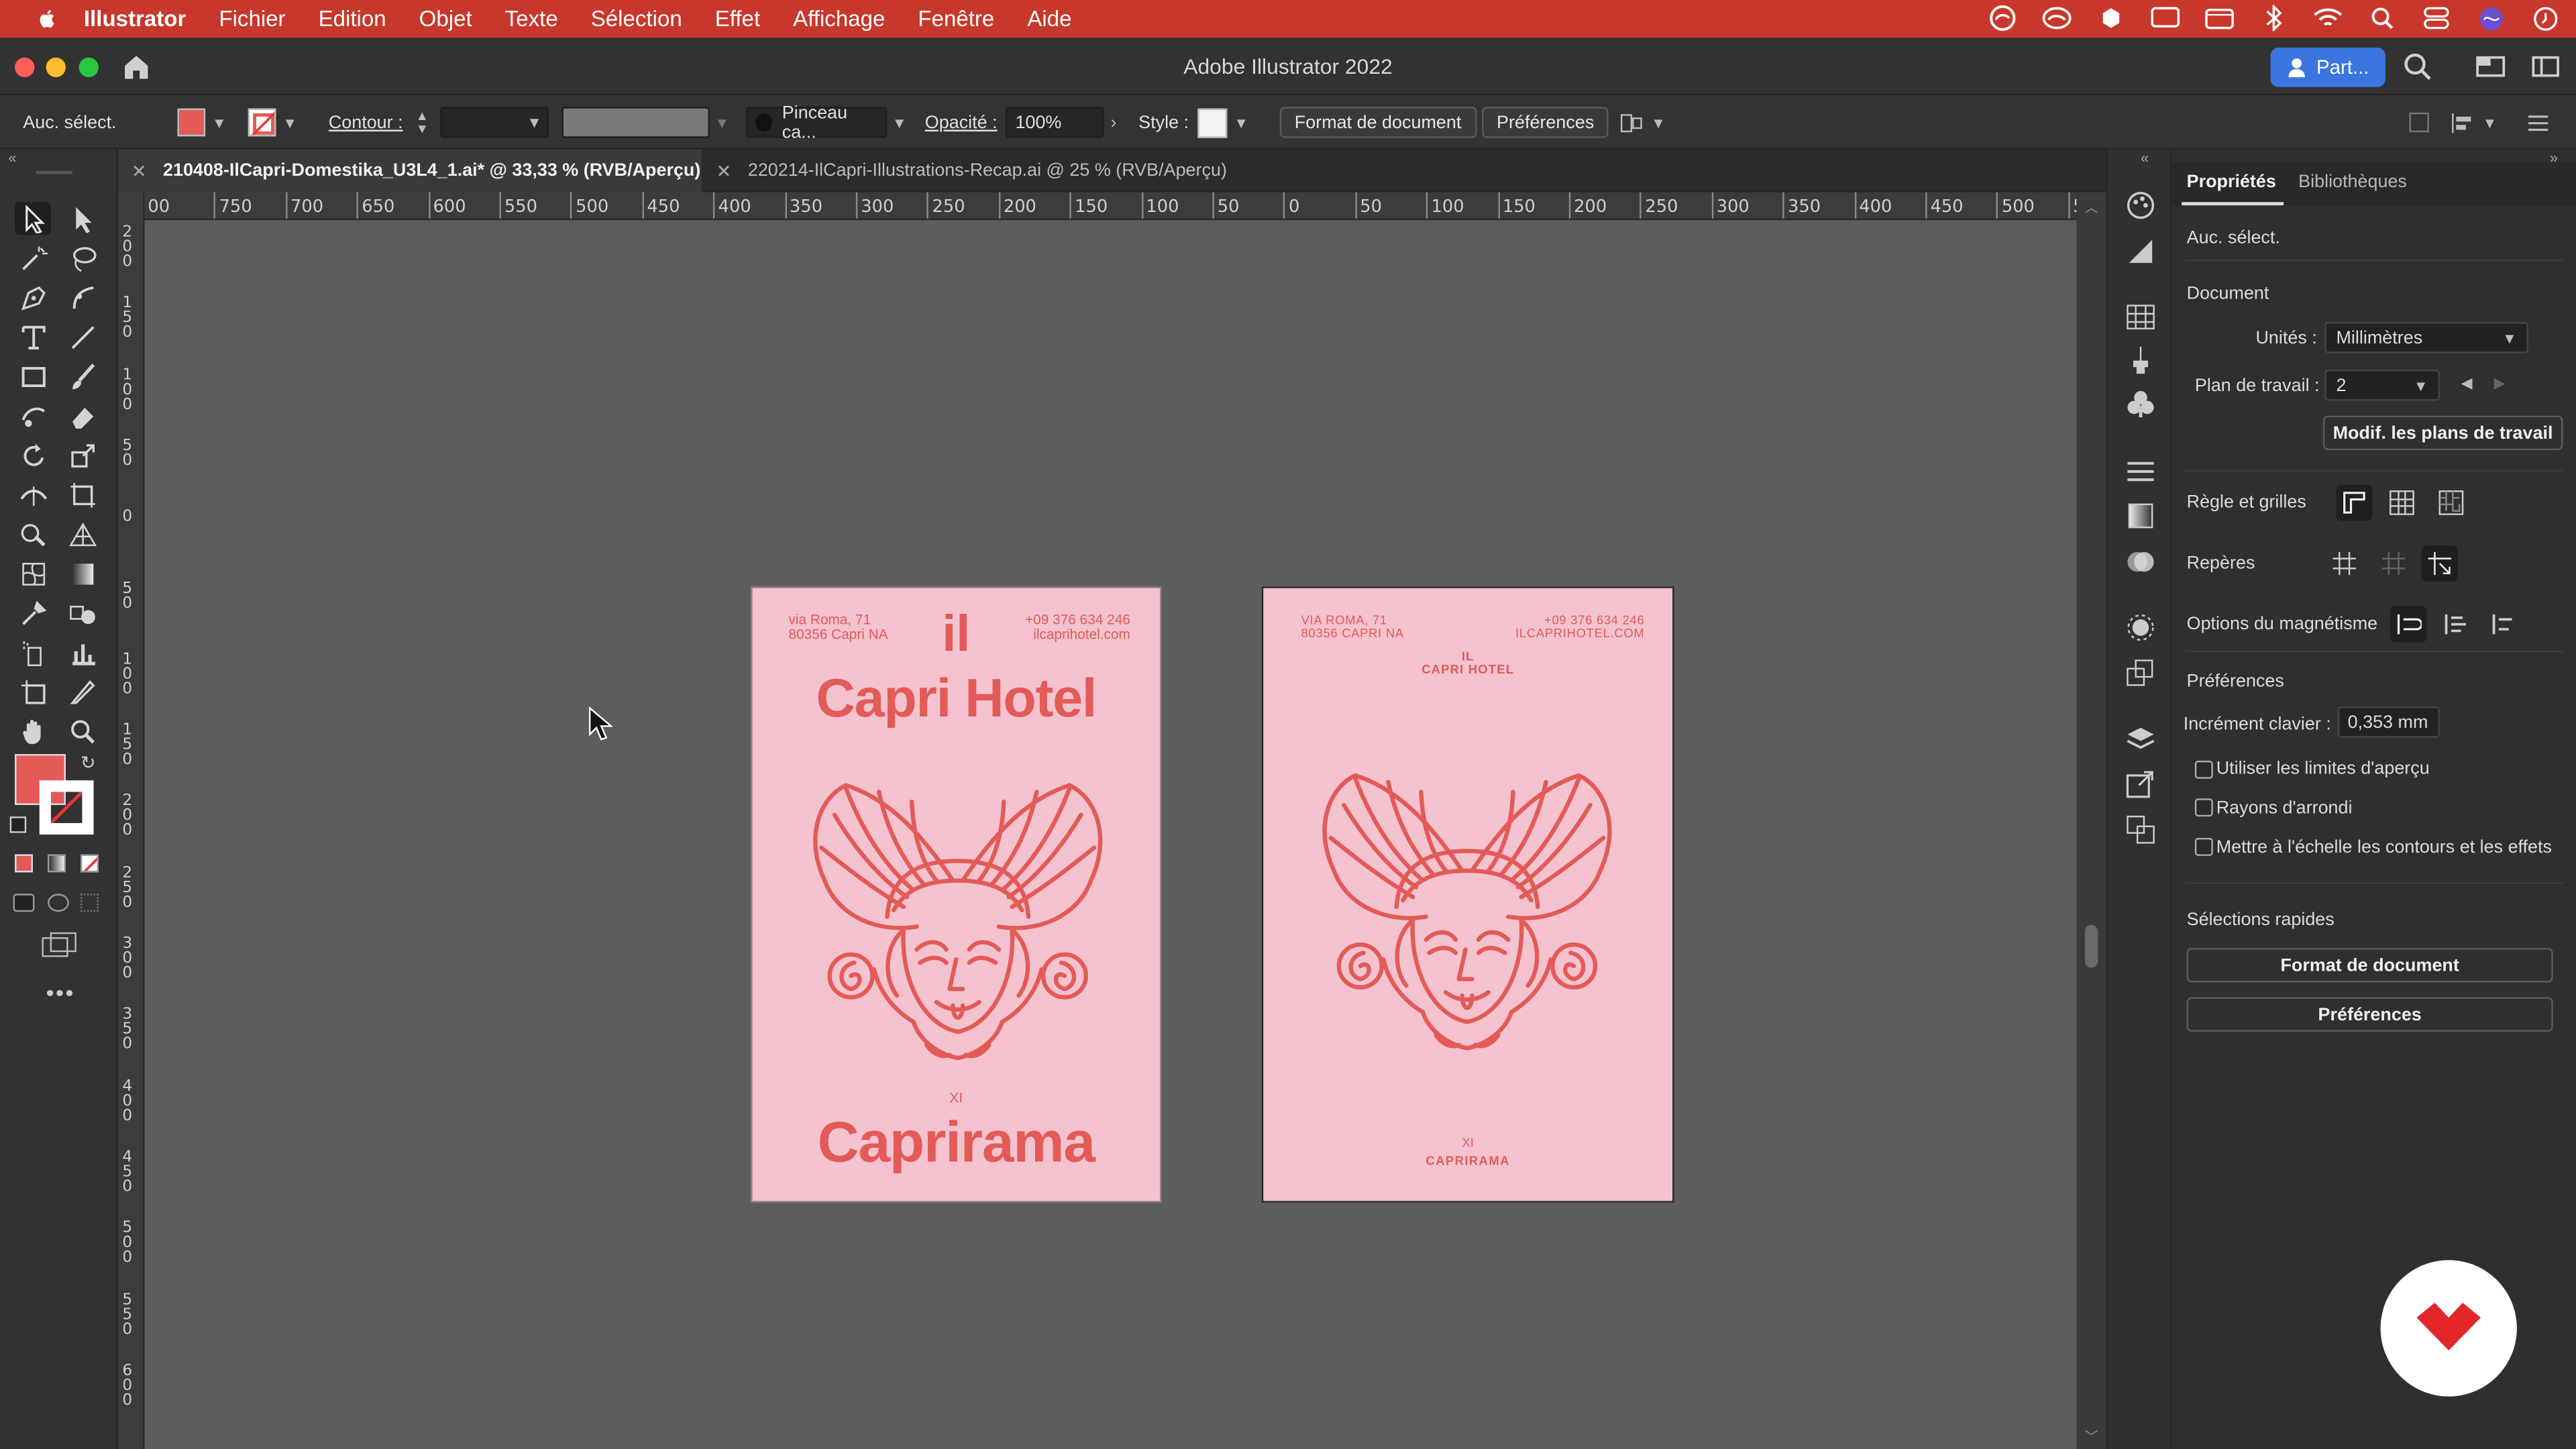 Image resolution: width=2576 pixels, height=1449 pixels. What do you see at coordinates (2544, 18) in the screenshot?
I see `clock-icon` at bounding box center [2544, 18].